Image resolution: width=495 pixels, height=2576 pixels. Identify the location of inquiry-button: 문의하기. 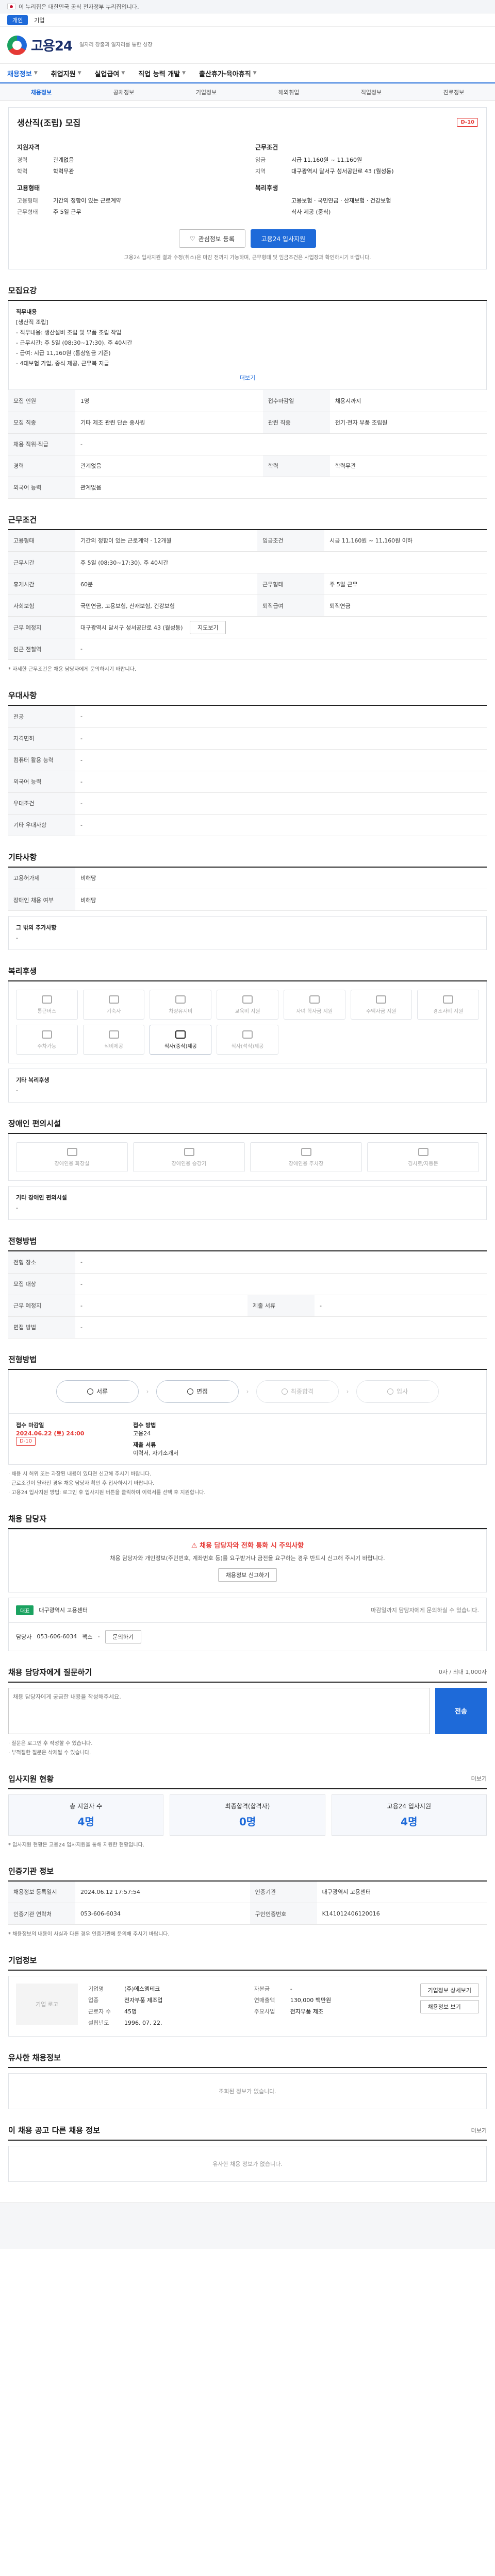
(124, 1636).